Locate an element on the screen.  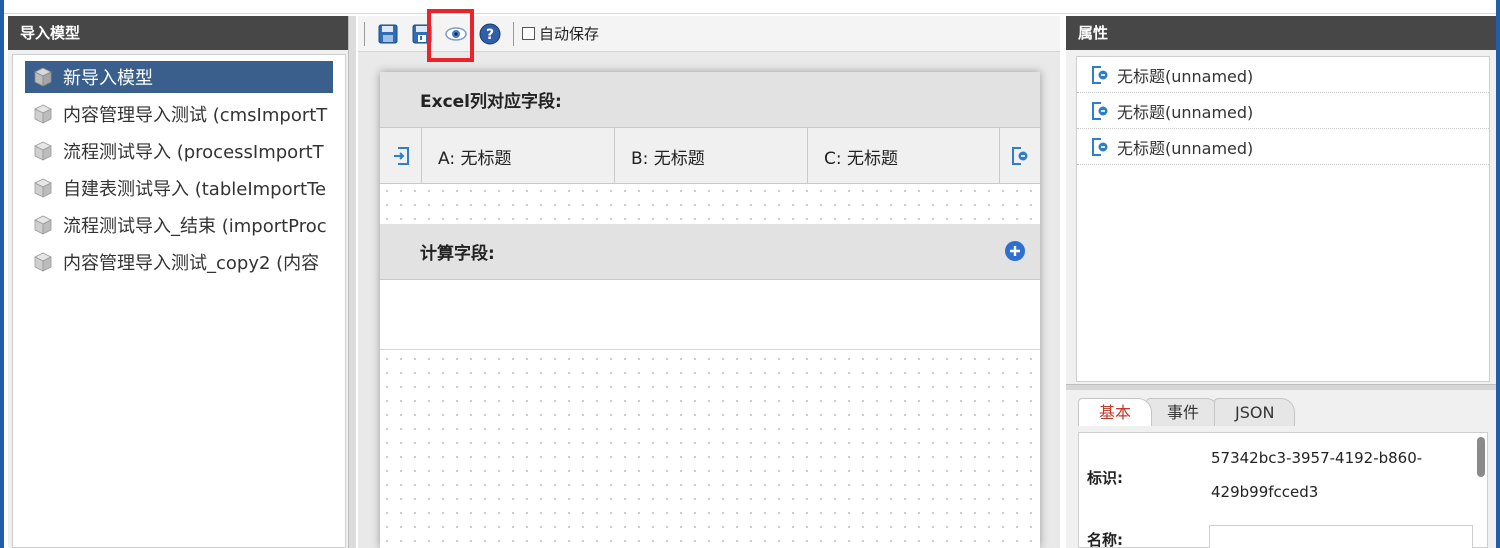
tree-item-label: 内容管理导入测试 (cmsImportT is located at coordinates (195, 115).